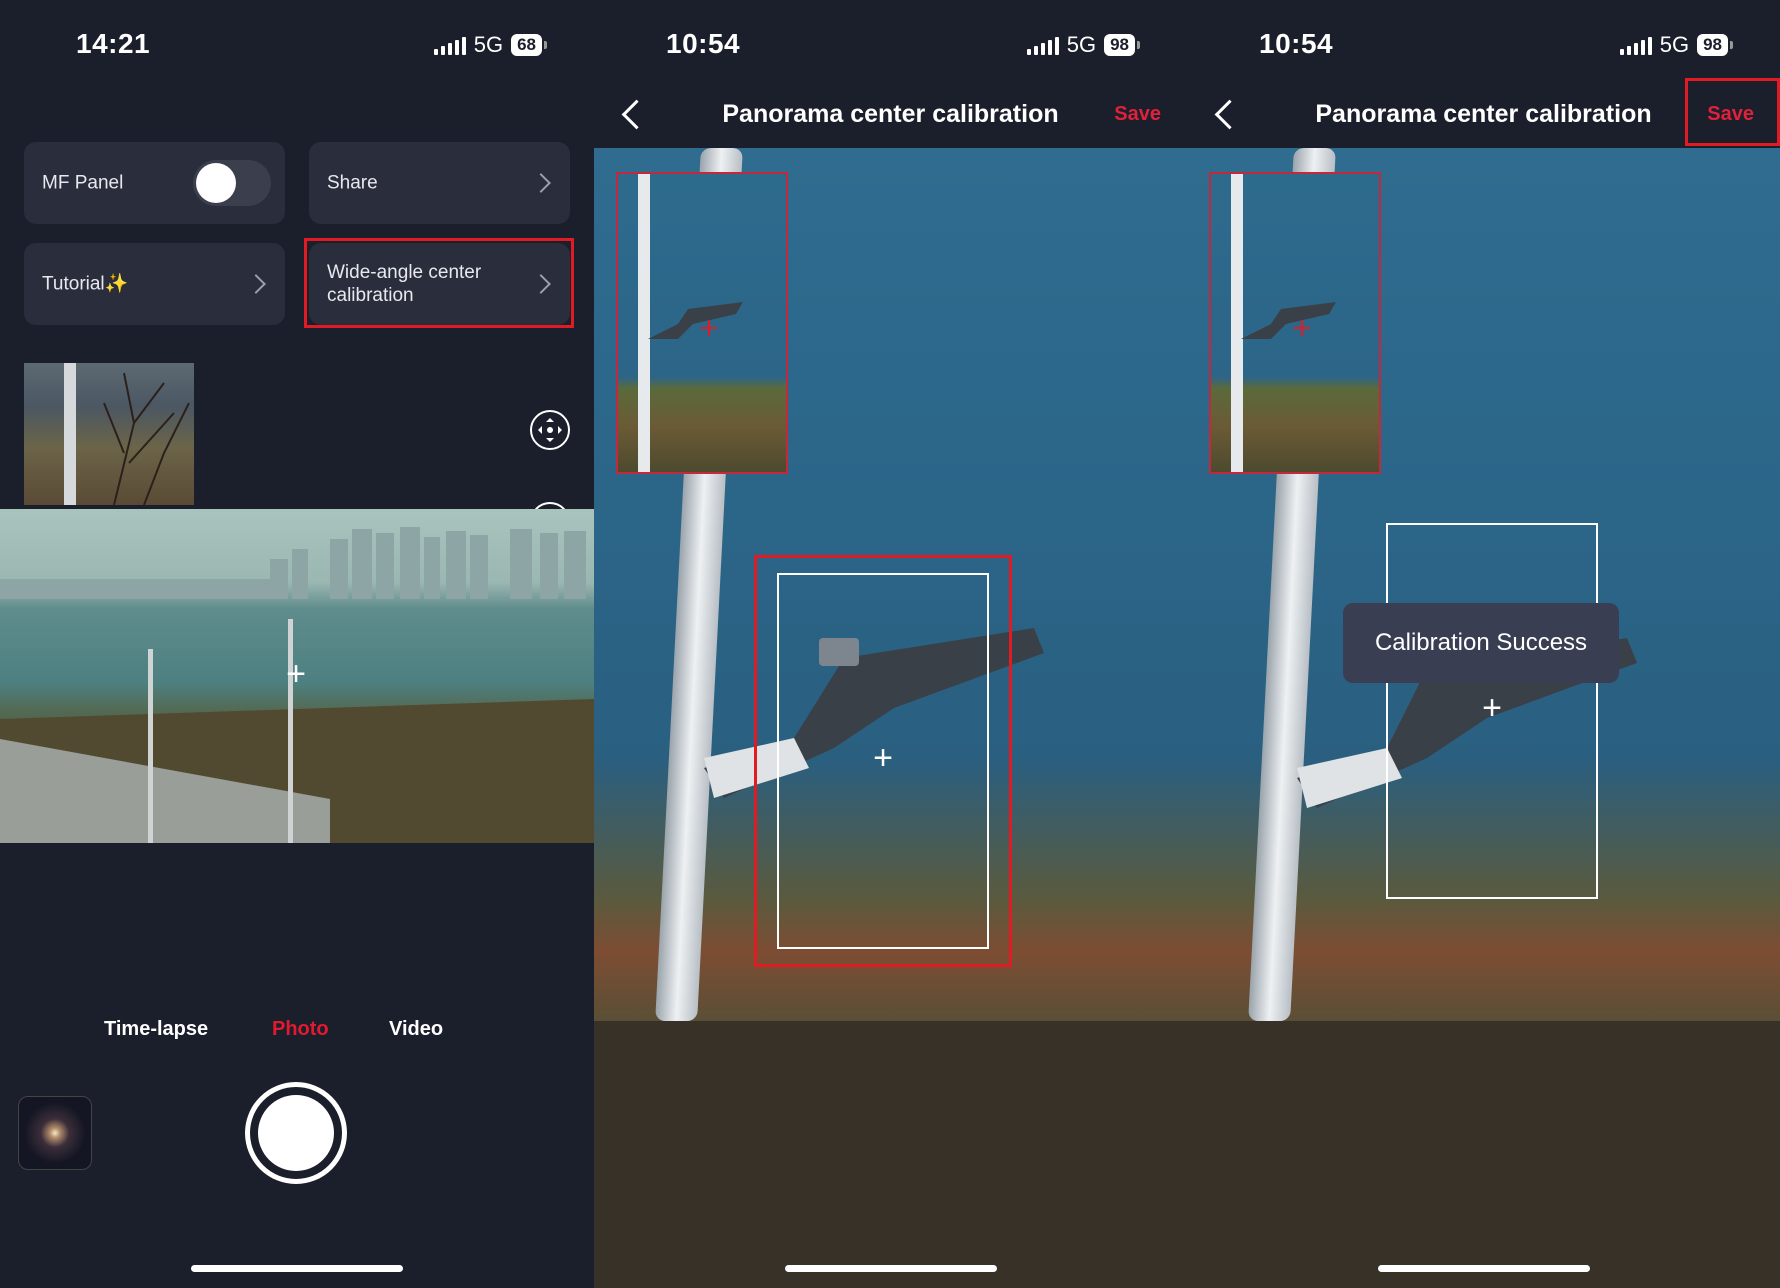 Image resolution: width=1780 pixels, height=1288 pixels. Describe the element at coordinates (154, 284) in the screenshot. I see `tutorial-tile: Tutorial✨` at that location.